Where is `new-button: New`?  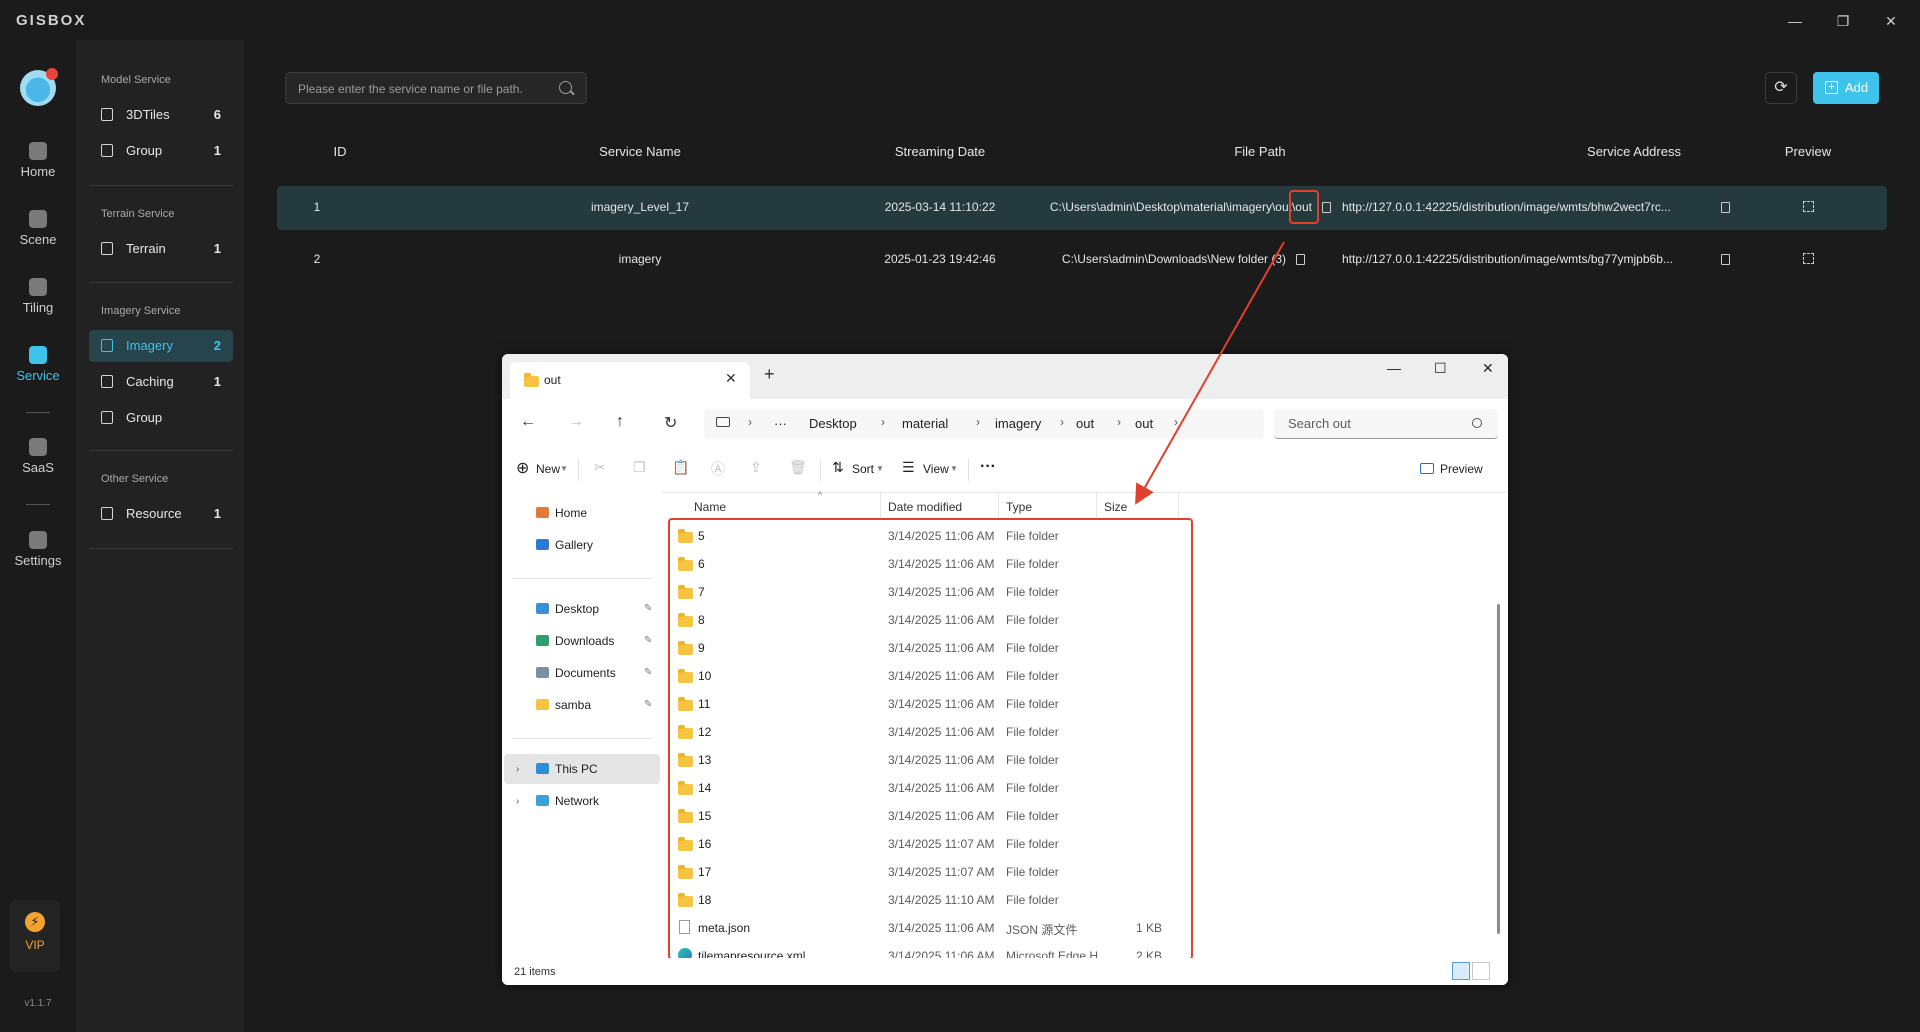 new-button: New is located at coordinates (548, 469).